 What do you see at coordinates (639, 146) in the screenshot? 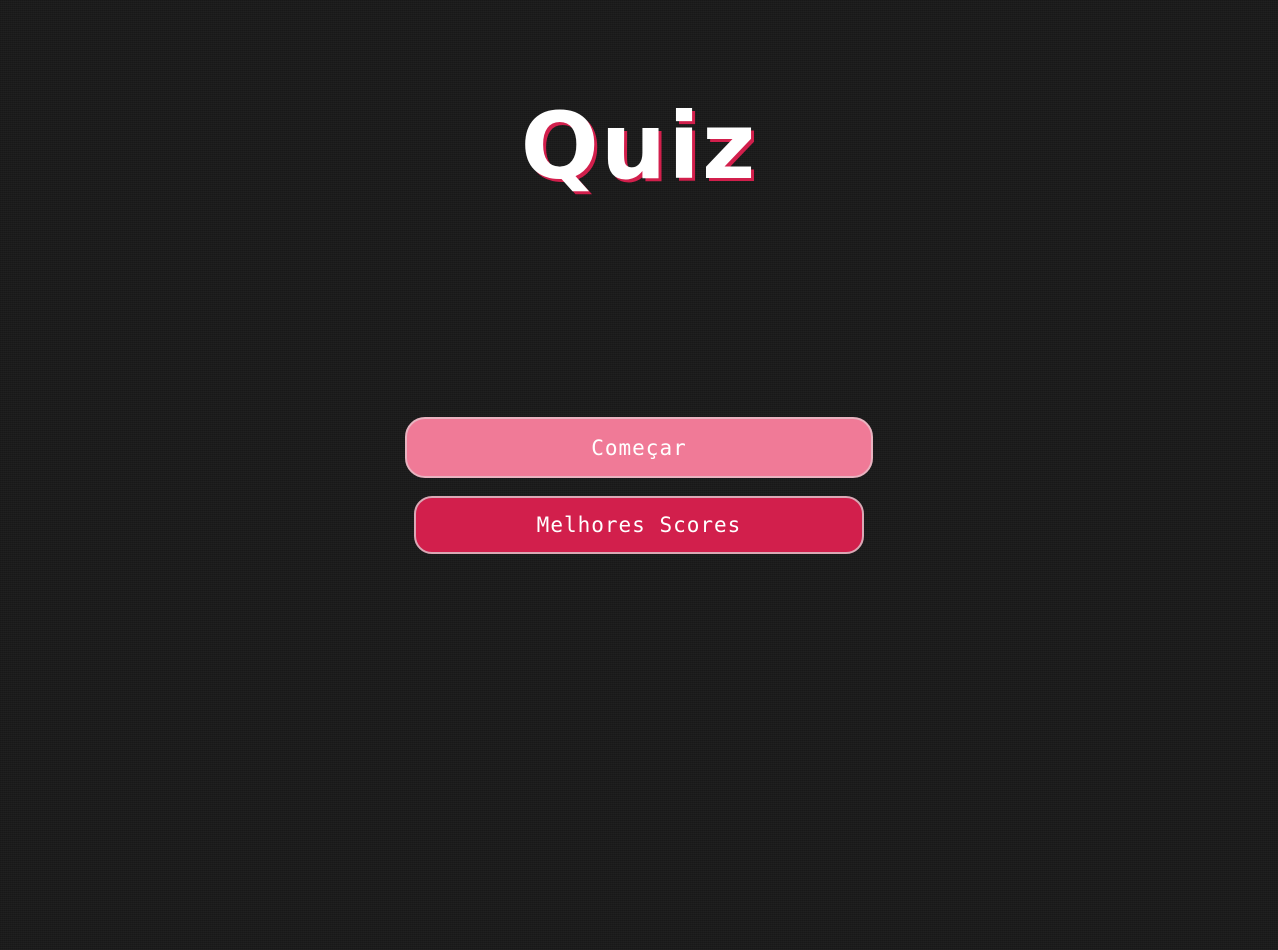
I see `page-title: Quiz` at bounding box center [639, 146].